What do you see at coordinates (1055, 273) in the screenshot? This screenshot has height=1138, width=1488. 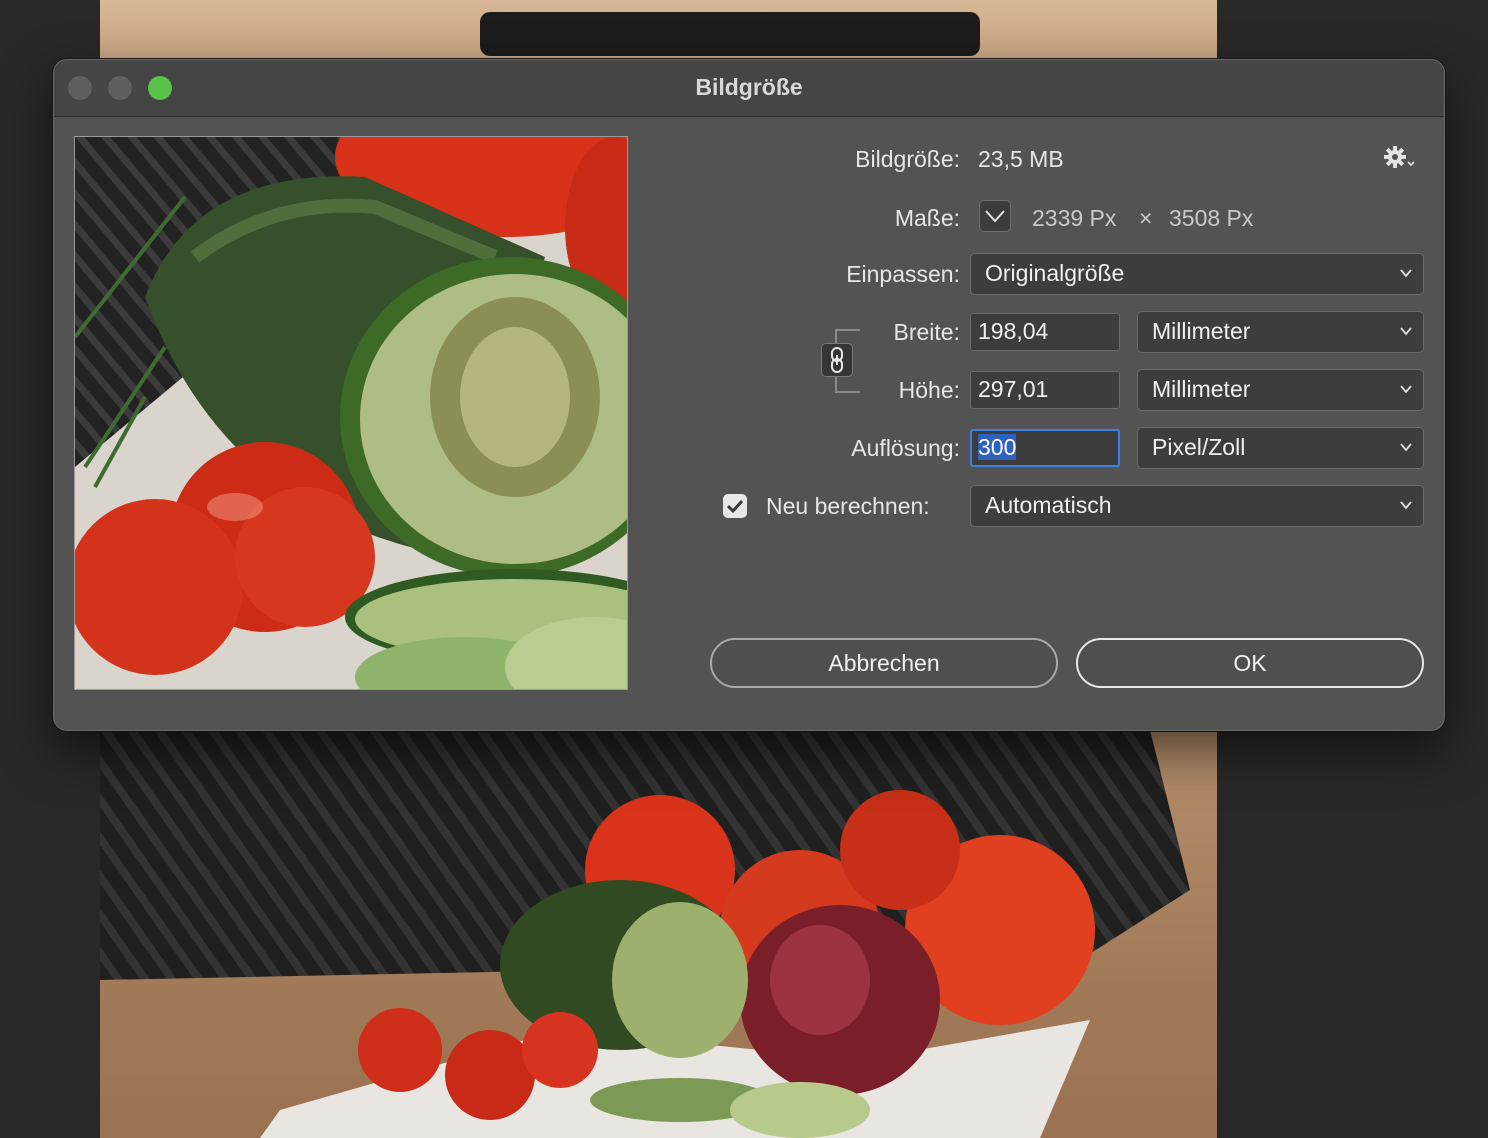 I see `fit-to-value: Originalgröße` at bounding box center [1055, 273].